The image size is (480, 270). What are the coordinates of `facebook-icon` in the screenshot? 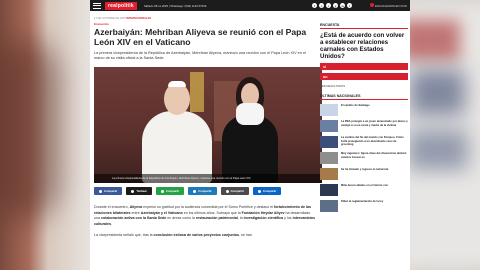 It's located at (100, 191).